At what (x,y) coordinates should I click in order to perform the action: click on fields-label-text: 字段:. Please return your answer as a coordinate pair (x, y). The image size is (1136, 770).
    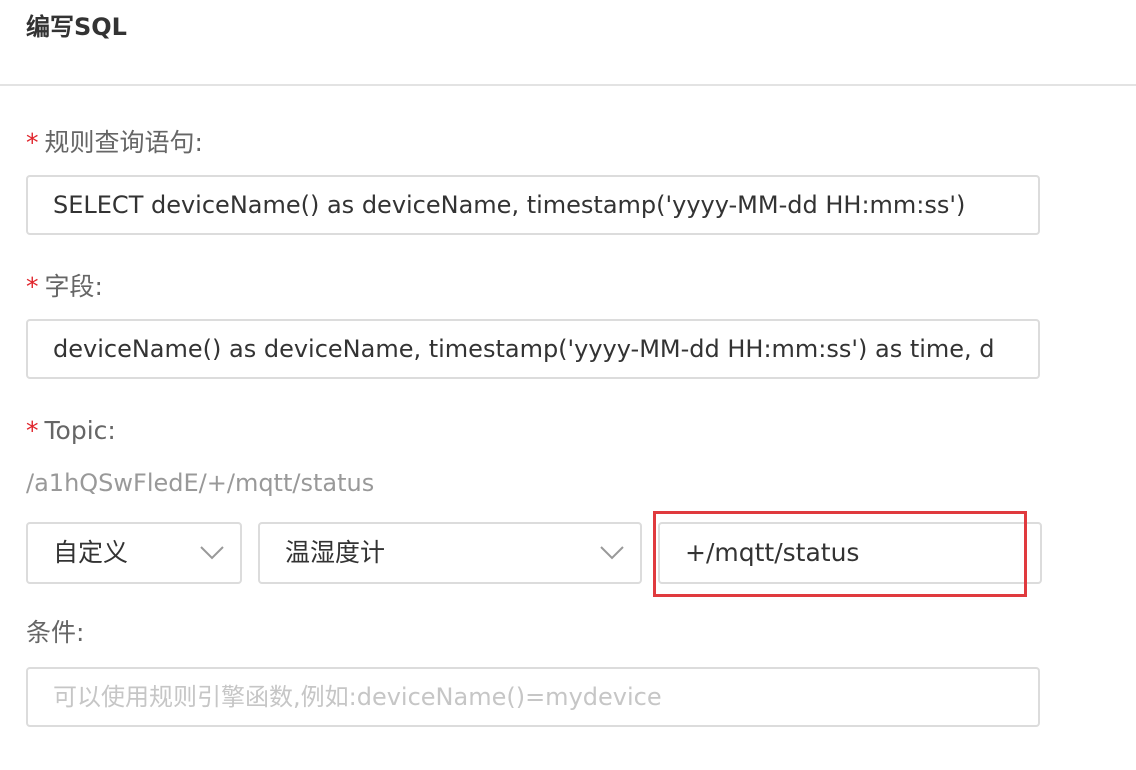
    Looking at the image, I should click on (73, 286).